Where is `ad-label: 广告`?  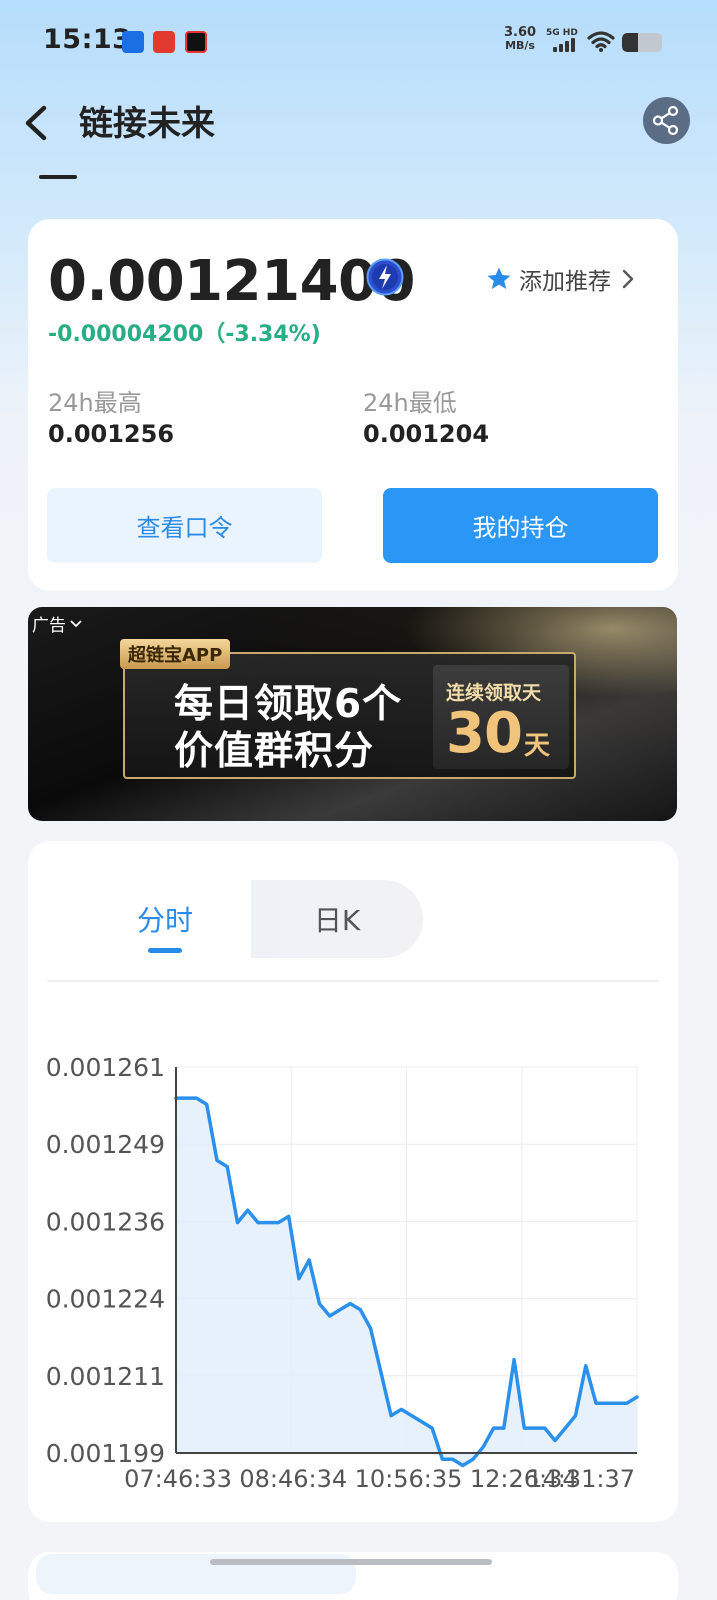 ad-label: 广告 is located at coordinates (57, 623).